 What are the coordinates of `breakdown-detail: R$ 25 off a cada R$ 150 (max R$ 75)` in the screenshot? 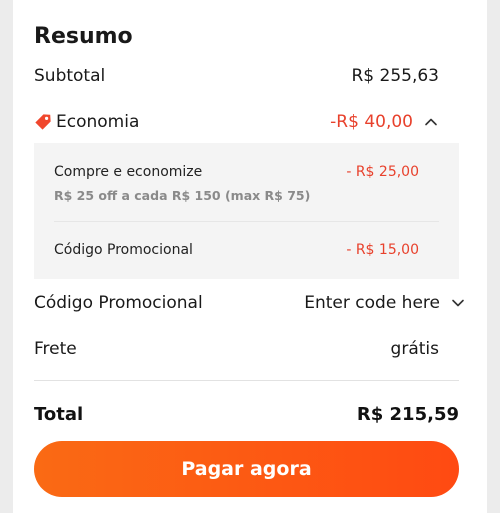 It's located at (182, 195).